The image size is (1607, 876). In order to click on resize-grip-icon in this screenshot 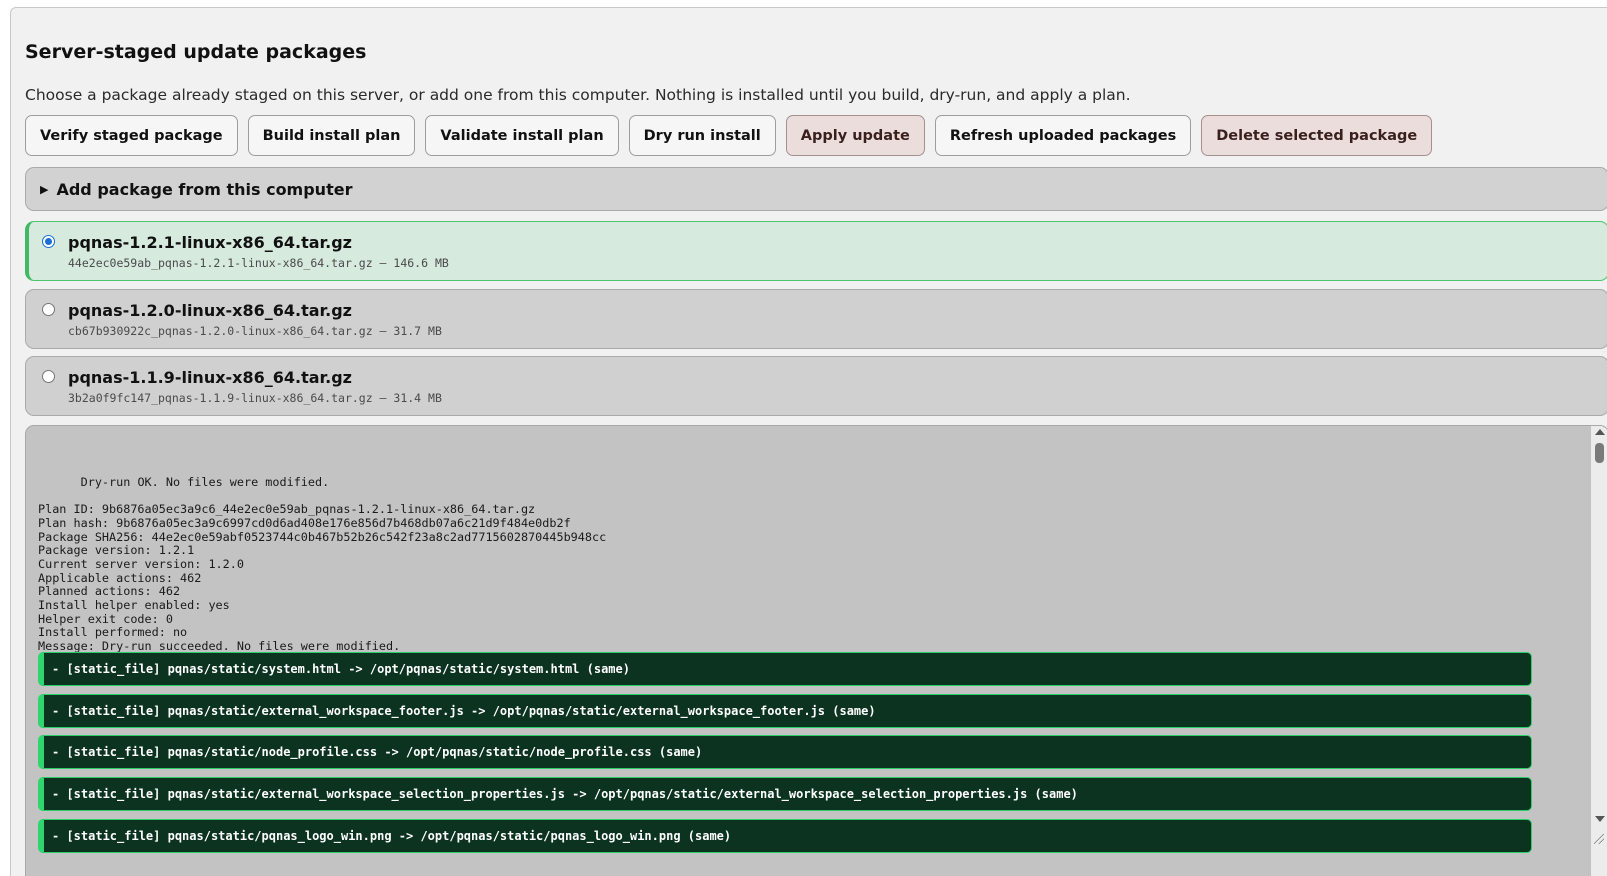, I will do `click(1599, 839)`.